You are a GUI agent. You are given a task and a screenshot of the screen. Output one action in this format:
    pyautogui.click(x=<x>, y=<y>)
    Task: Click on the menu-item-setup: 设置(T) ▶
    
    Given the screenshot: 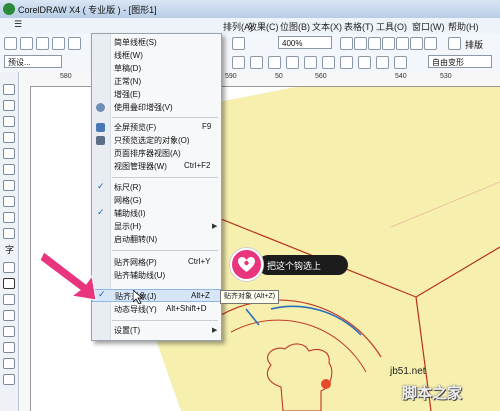 What is the action you would take?
    pyautogui.click(x=156, y=330)
    